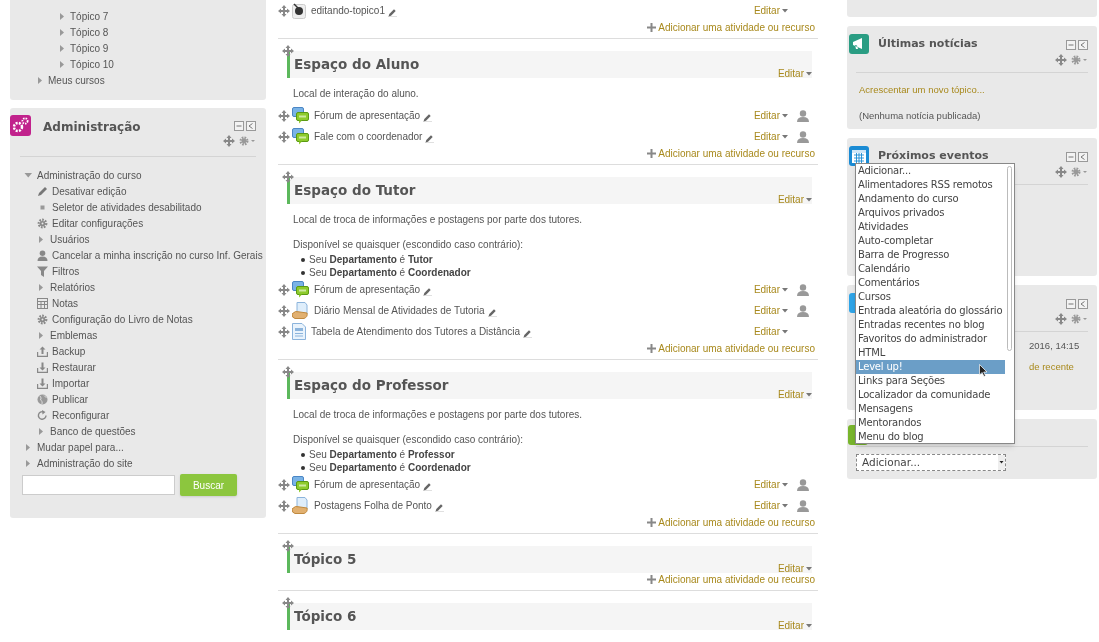  What do you see at coordinates (930, 227) in the screenshot?
I see `dropdown-option: Atividades` at bounding box center [930, 227].